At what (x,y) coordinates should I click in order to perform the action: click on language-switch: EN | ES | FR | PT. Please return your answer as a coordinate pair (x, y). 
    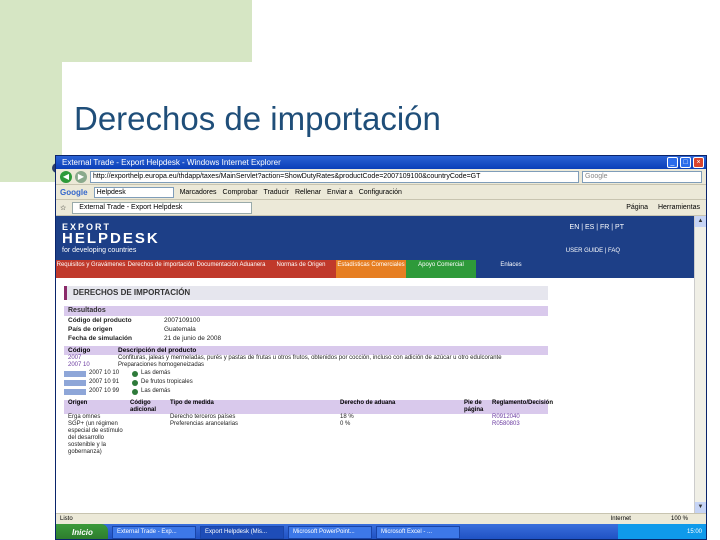
    Looking at the image, I should click on (597, 227).